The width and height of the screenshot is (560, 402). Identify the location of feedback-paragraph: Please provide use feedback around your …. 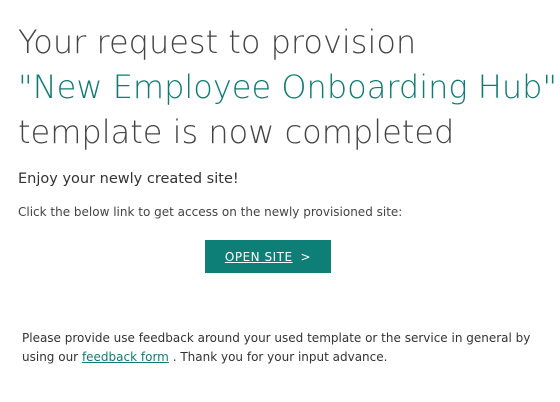
(282, 348).